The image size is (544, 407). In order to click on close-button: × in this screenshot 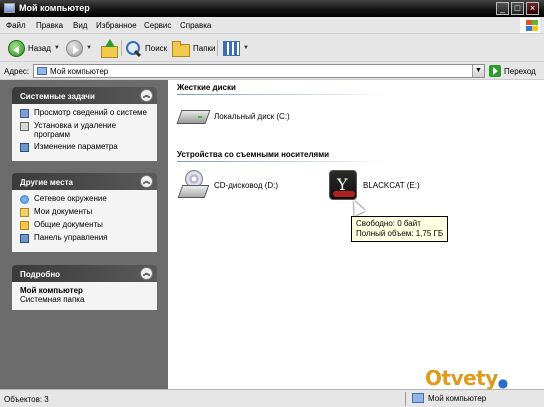, I will do `click(532, 8)`.